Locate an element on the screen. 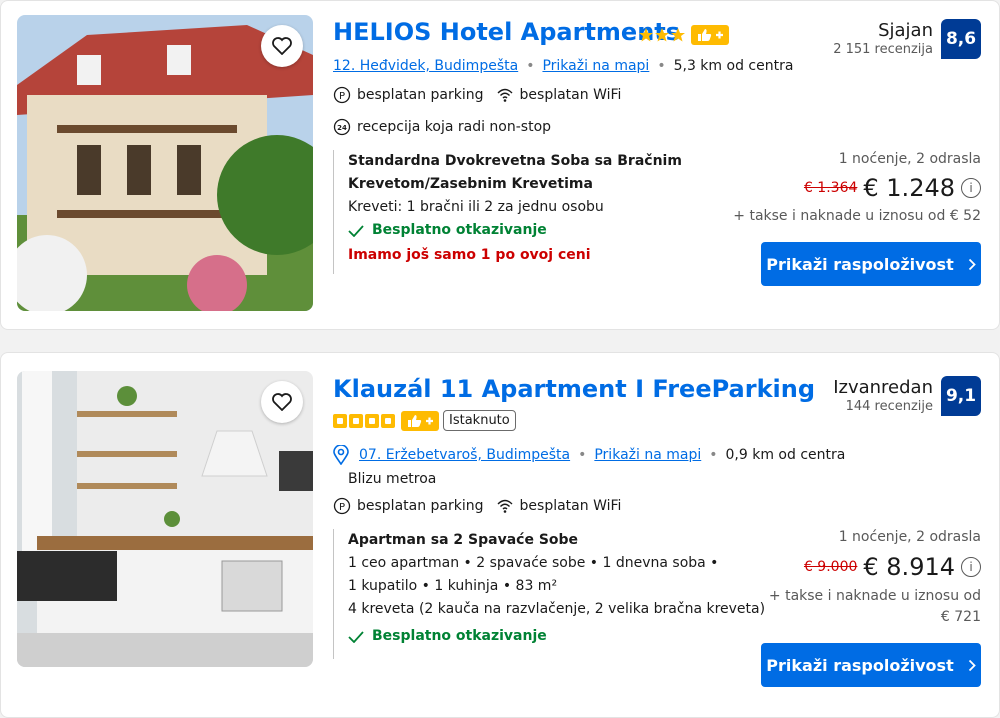 The image size is (1000, 718). reception-row: 24 recepcija koja radi non-stop is located at coordinates (442, 127).